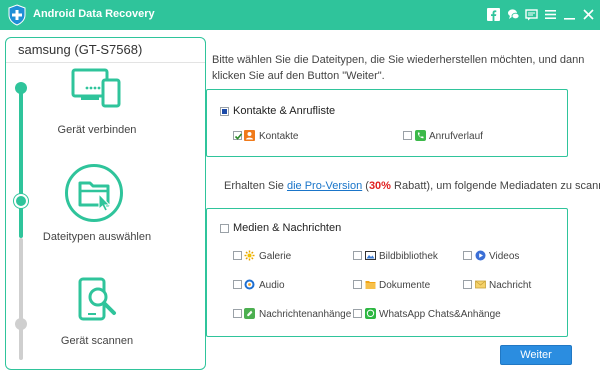 The image size is (600, 380). Describe the element at coordinates (237, 284) in the screenshot. I see `audio-checkbox` at that location.